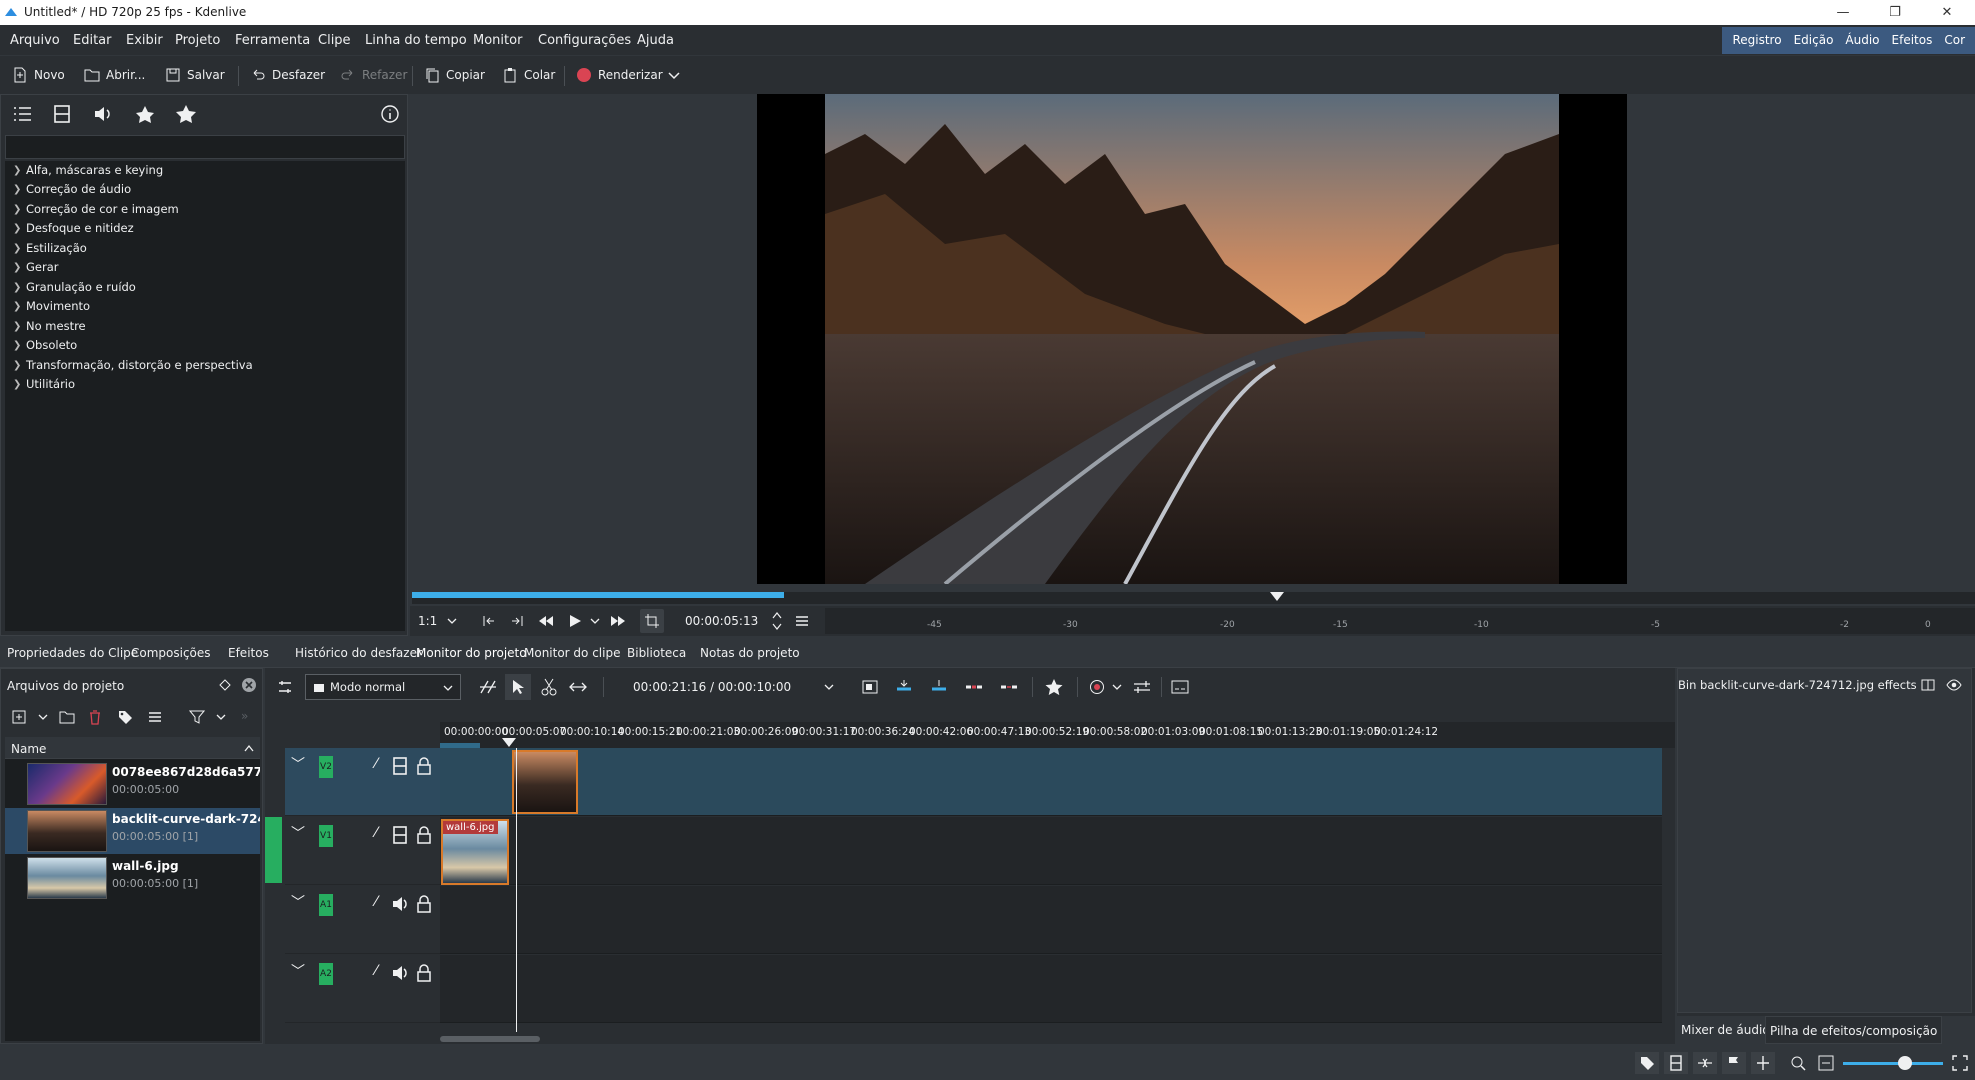 This screenshot has height=1080, width=1975. What do you see at coordinates (1960, 1063) in the screenshot?
I see `fullscreen-icon` at bounding box center [1960, 1063].